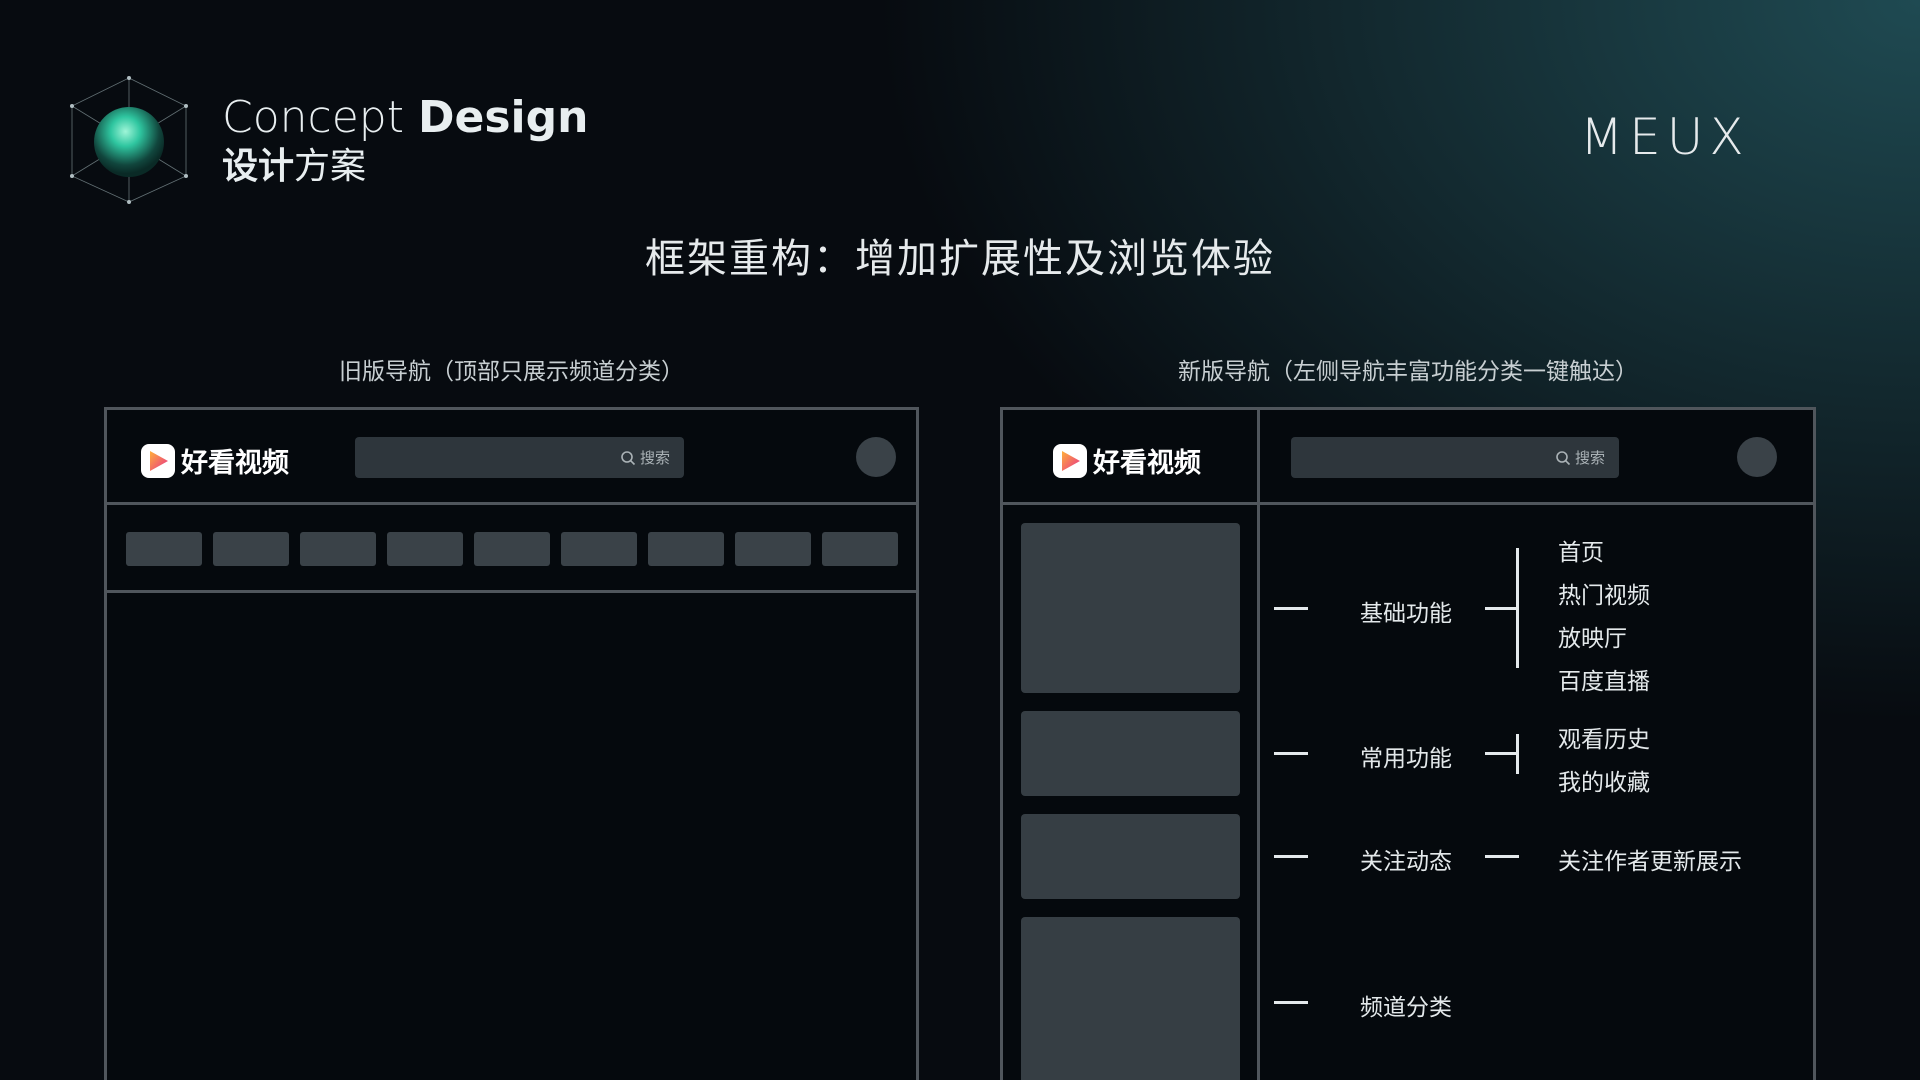  What do you see at coordinates (1406, 614) in the screenshot?
I see `group-label-basic: 基础功能` at bounding box center [1406, 614].